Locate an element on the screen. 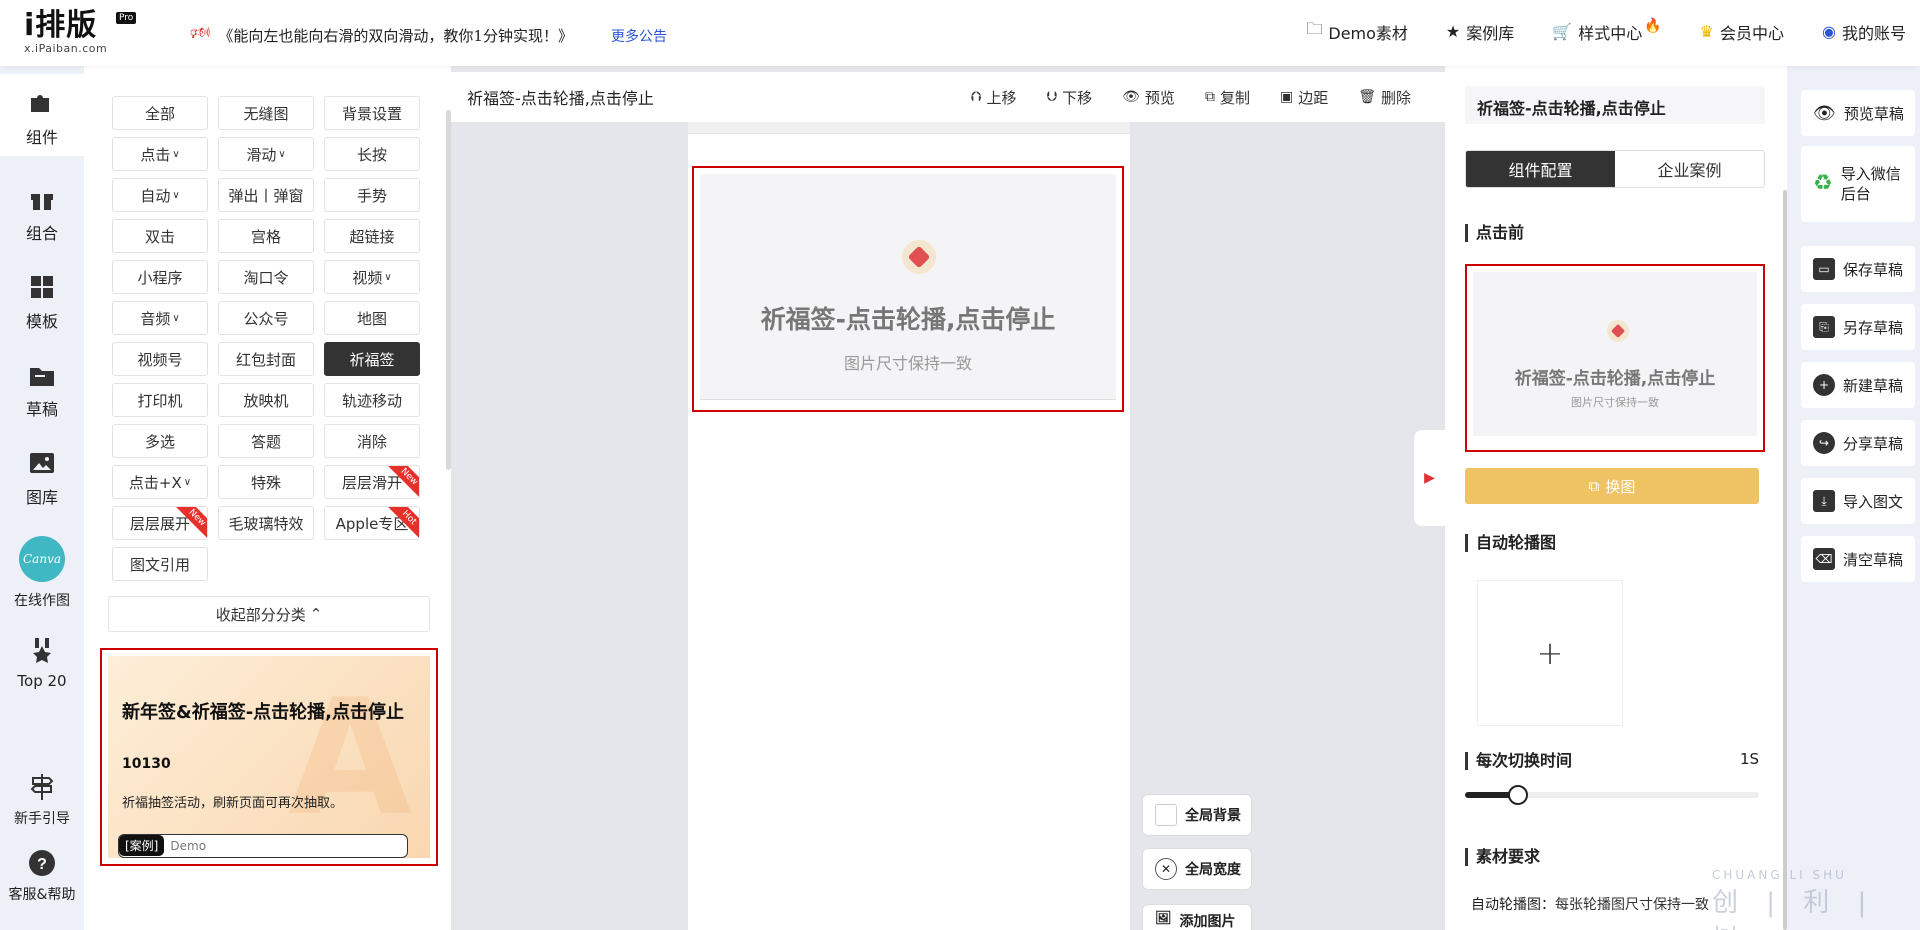 The width and height of the screenshot is (1920, 930). delete-button: 🗑 删除 is located at coordinates (1384, 97).